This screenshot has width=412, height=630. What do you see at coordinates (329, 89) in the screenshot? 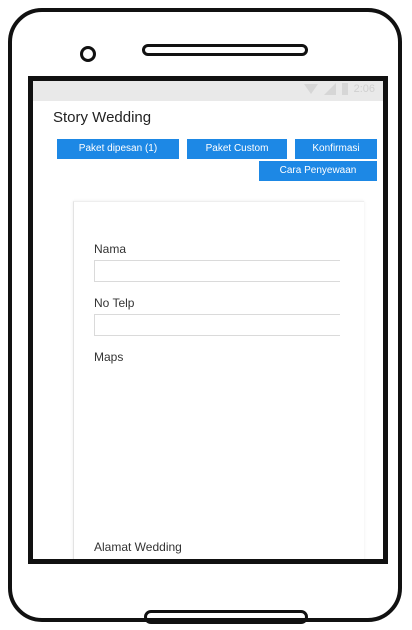
I see `signal-icon` at bounding box center [329, 89].